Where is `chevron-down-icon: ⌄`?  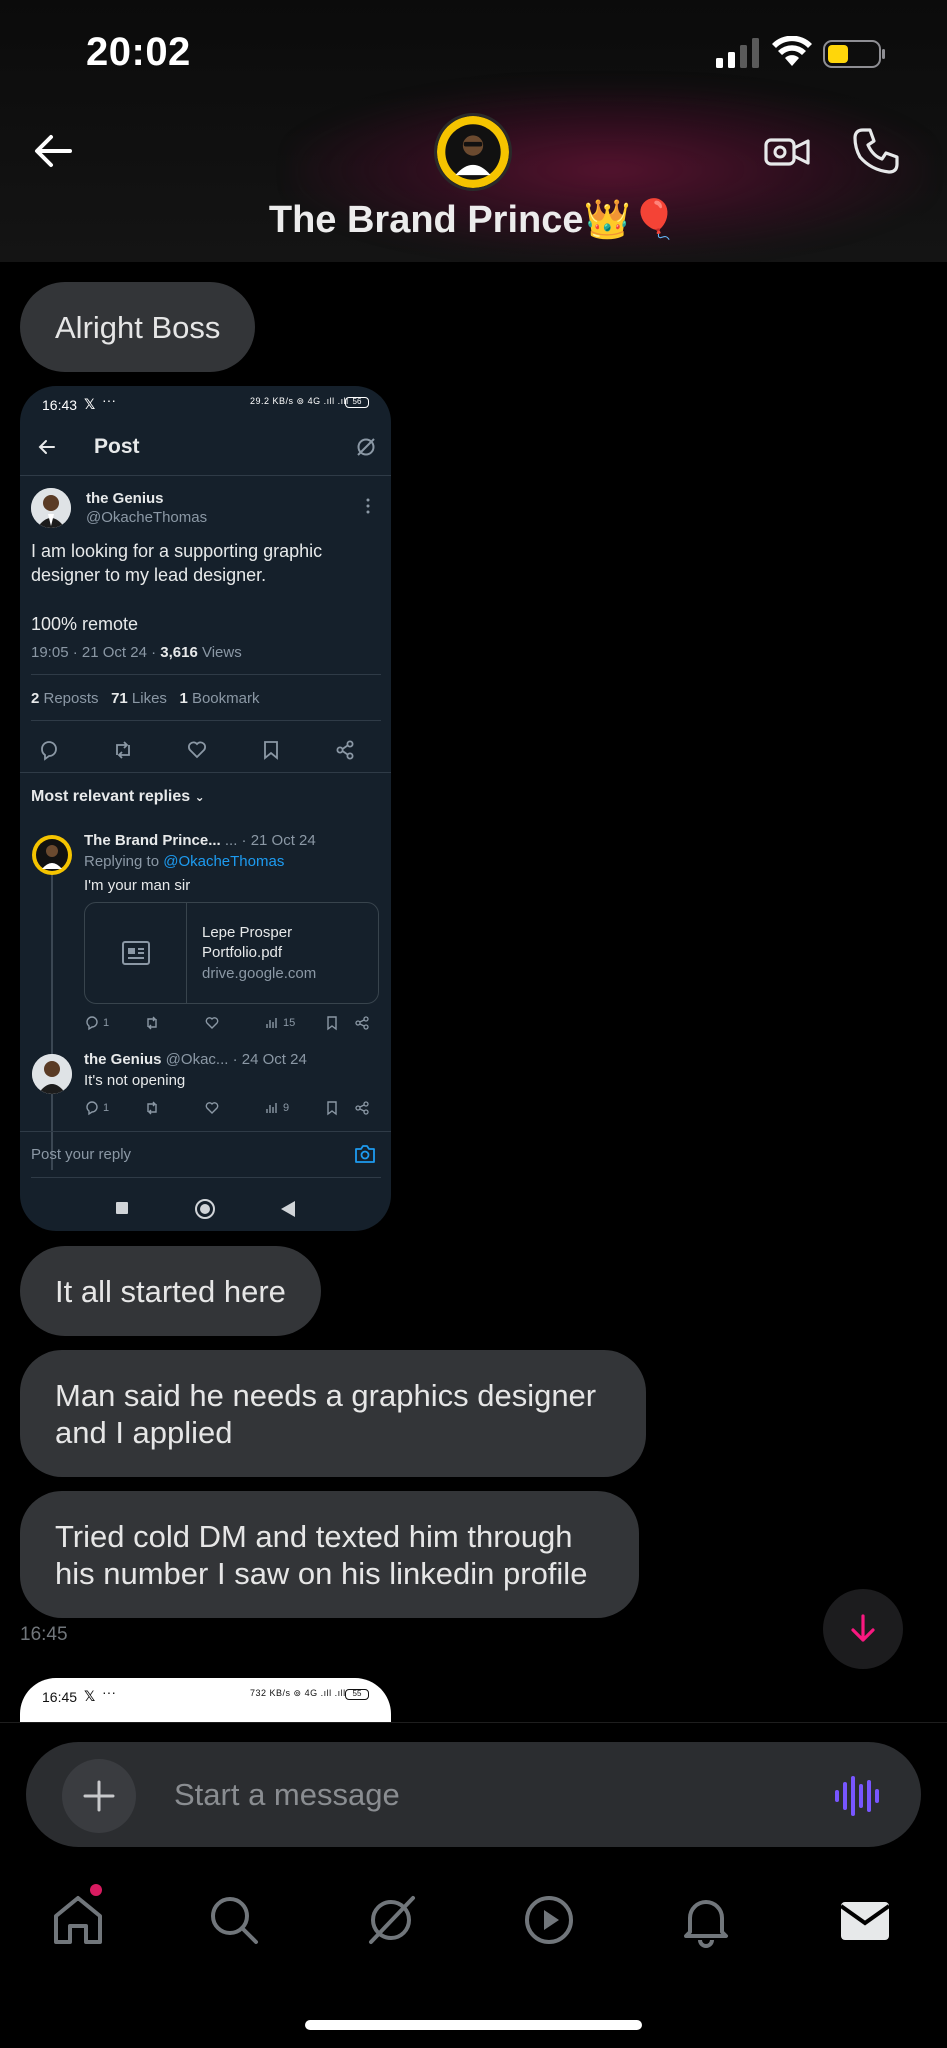
chevron-down-icon: ⌄ is located at coordinates (199, 797).